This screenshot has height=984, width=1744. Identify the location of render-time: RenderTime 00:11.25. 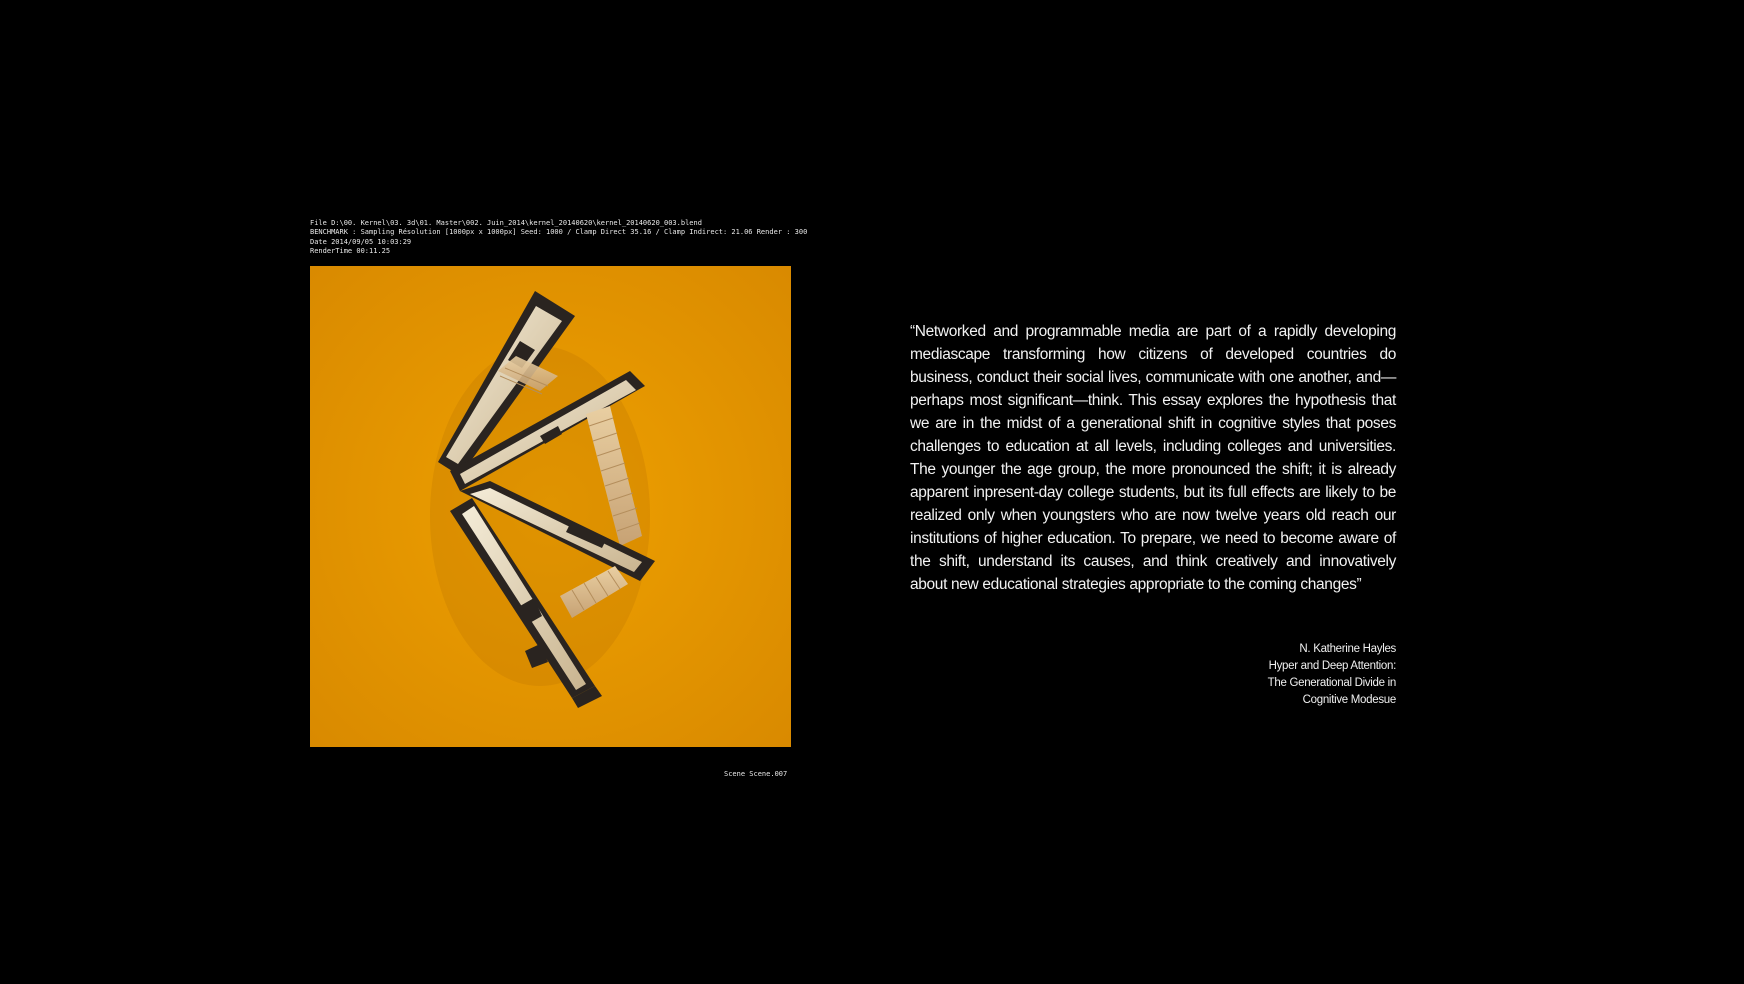
(350, 251).